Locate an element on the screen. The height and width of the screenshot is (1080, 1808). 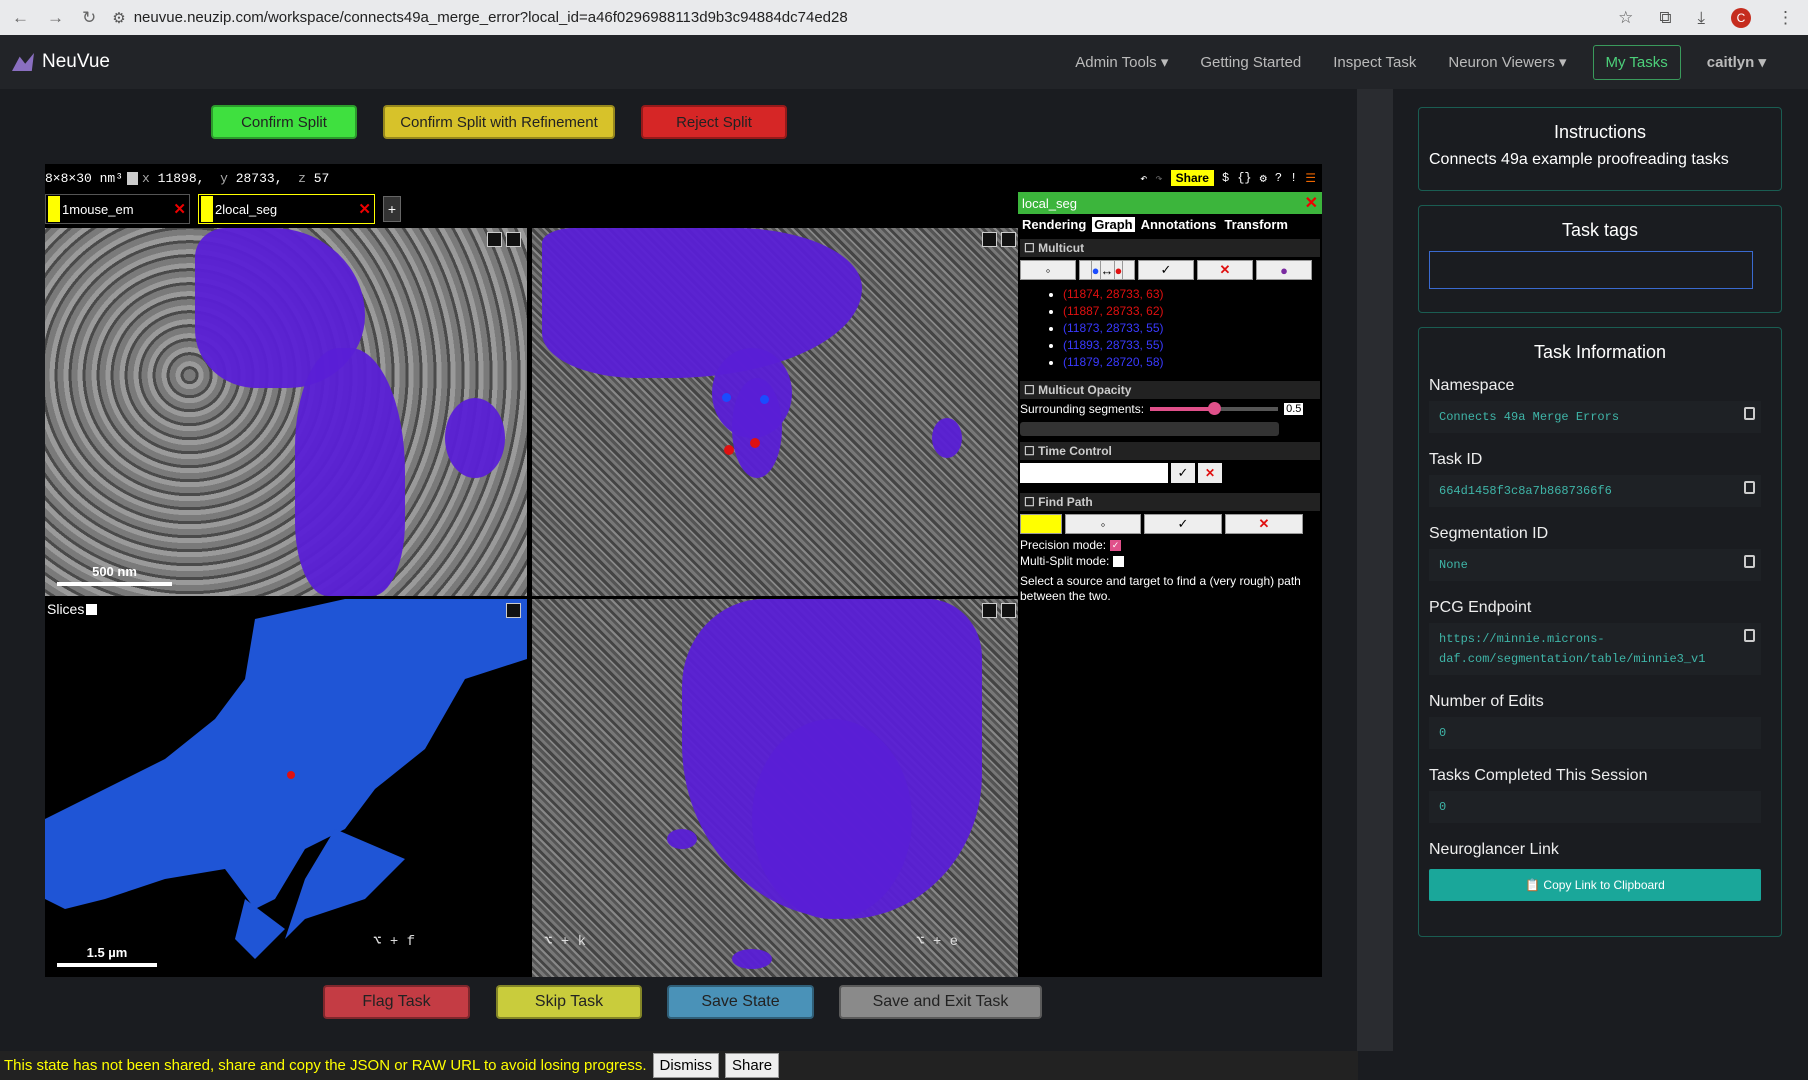
browser-menu-icon: ⋮ is located at coordinates (1785, 18).